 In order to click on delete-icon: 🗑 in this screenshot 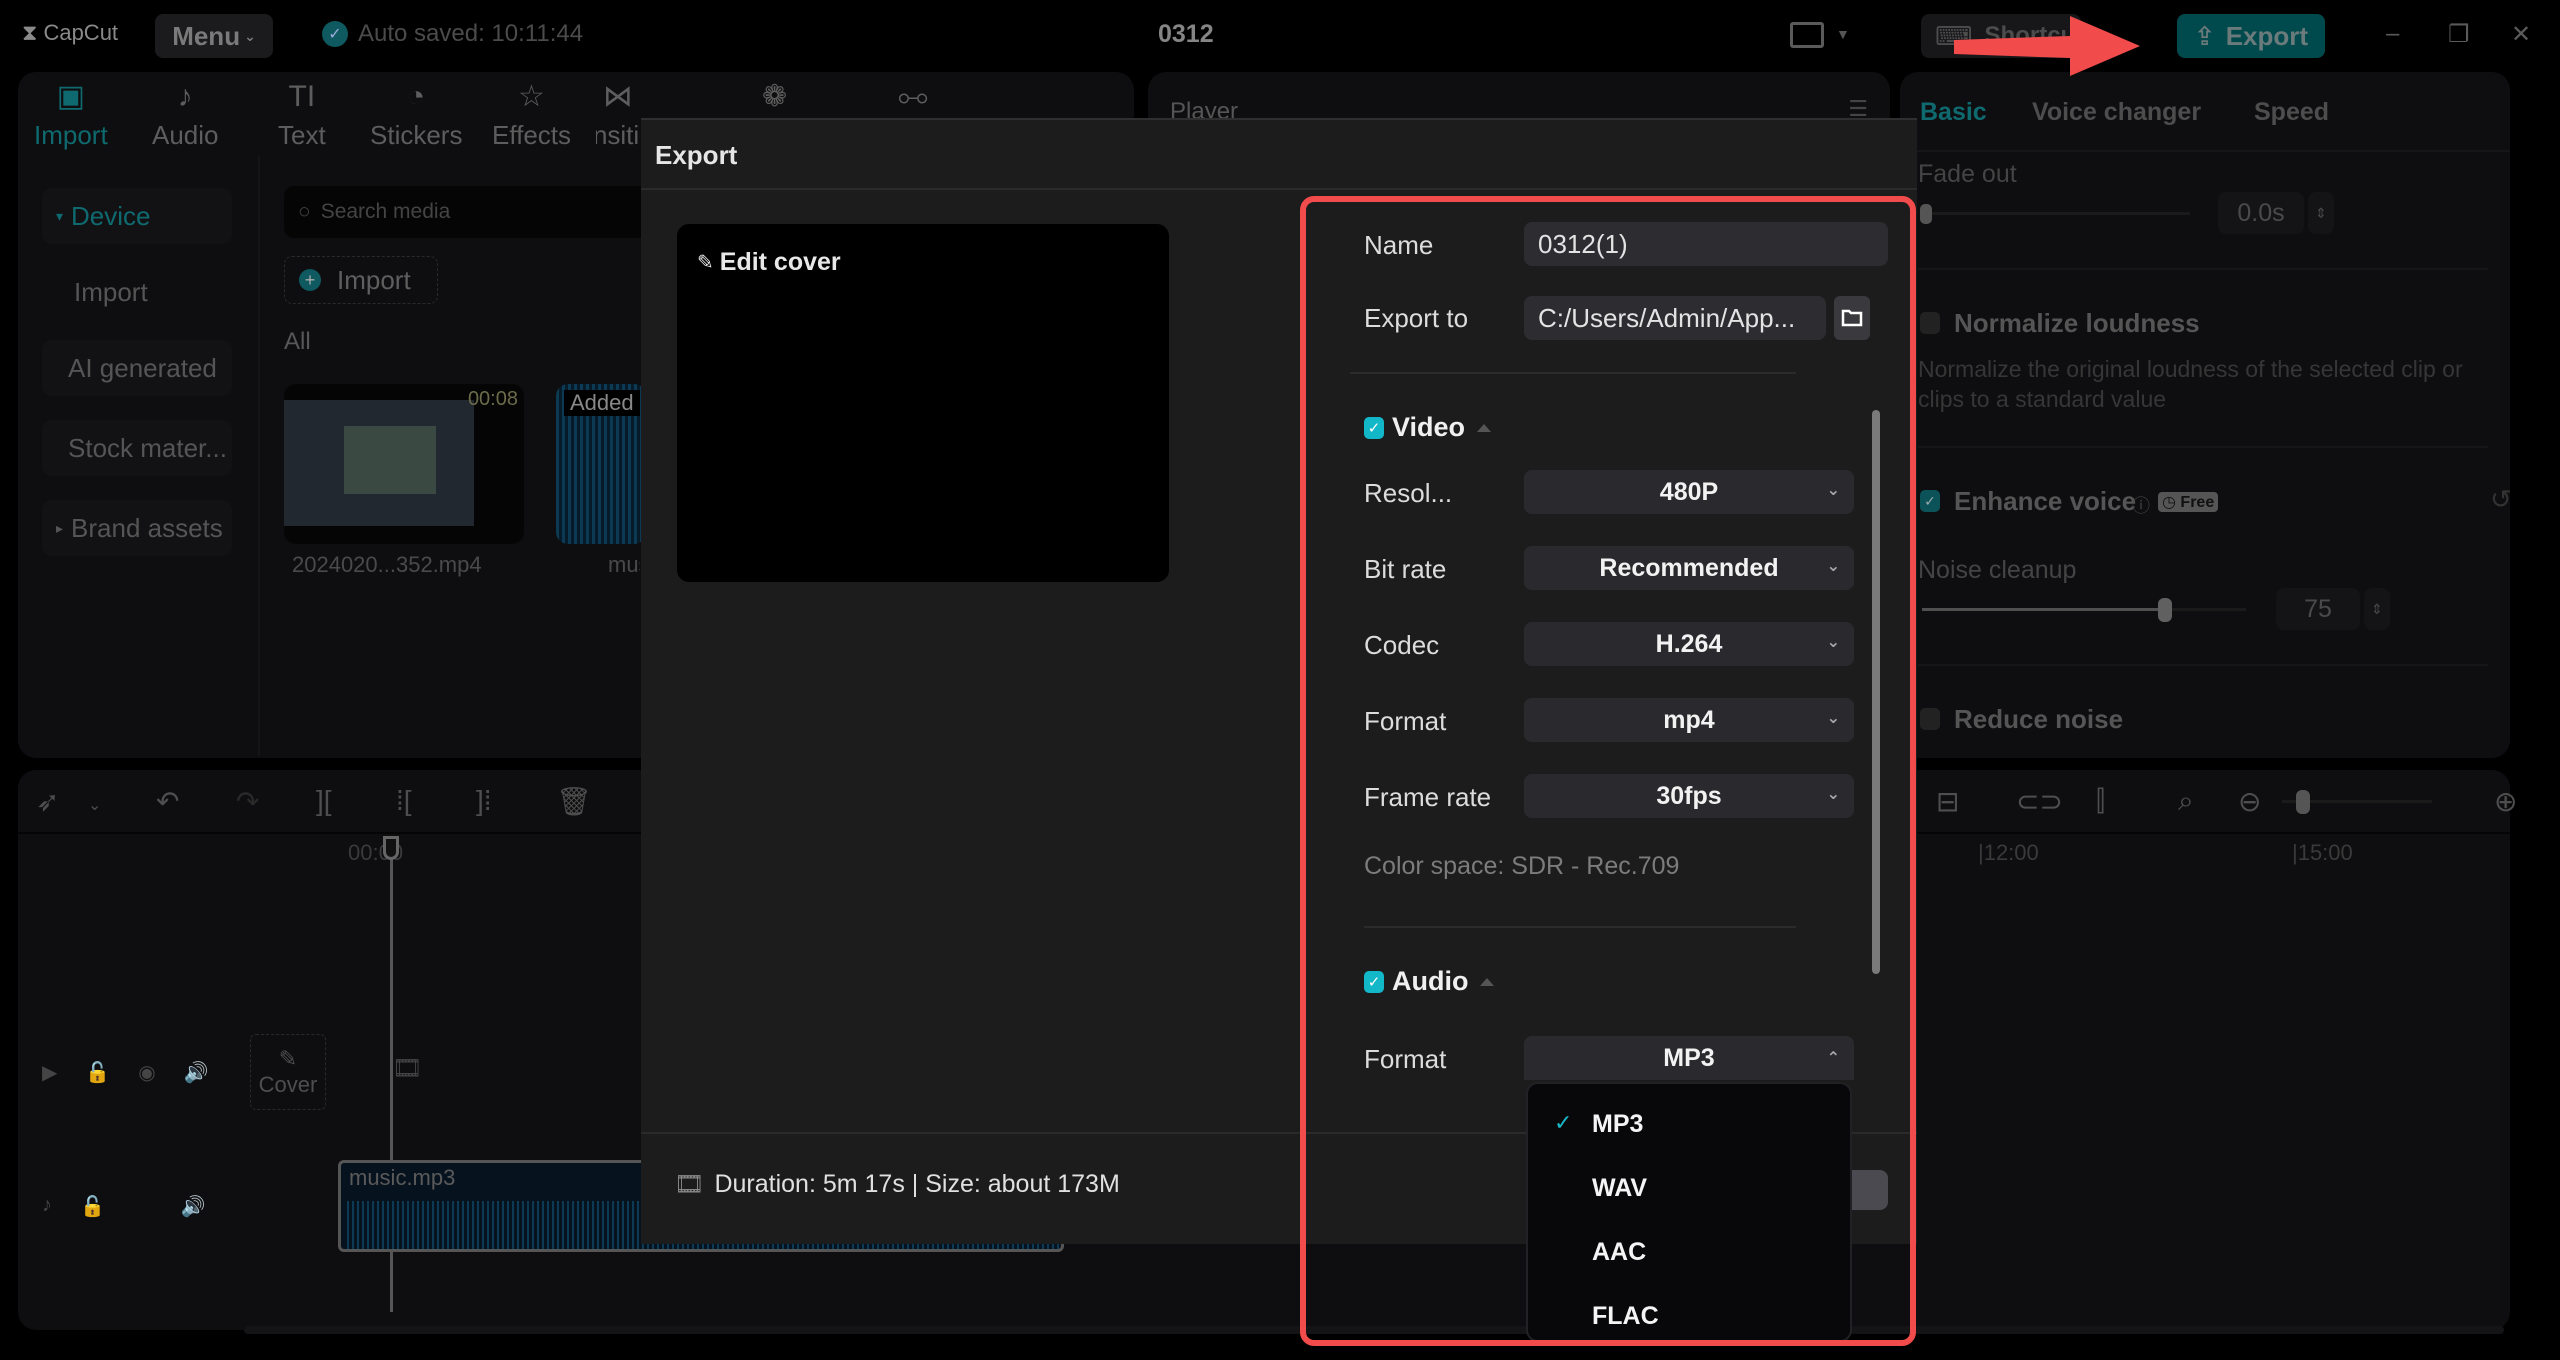, I will do `click(574, 801)`.